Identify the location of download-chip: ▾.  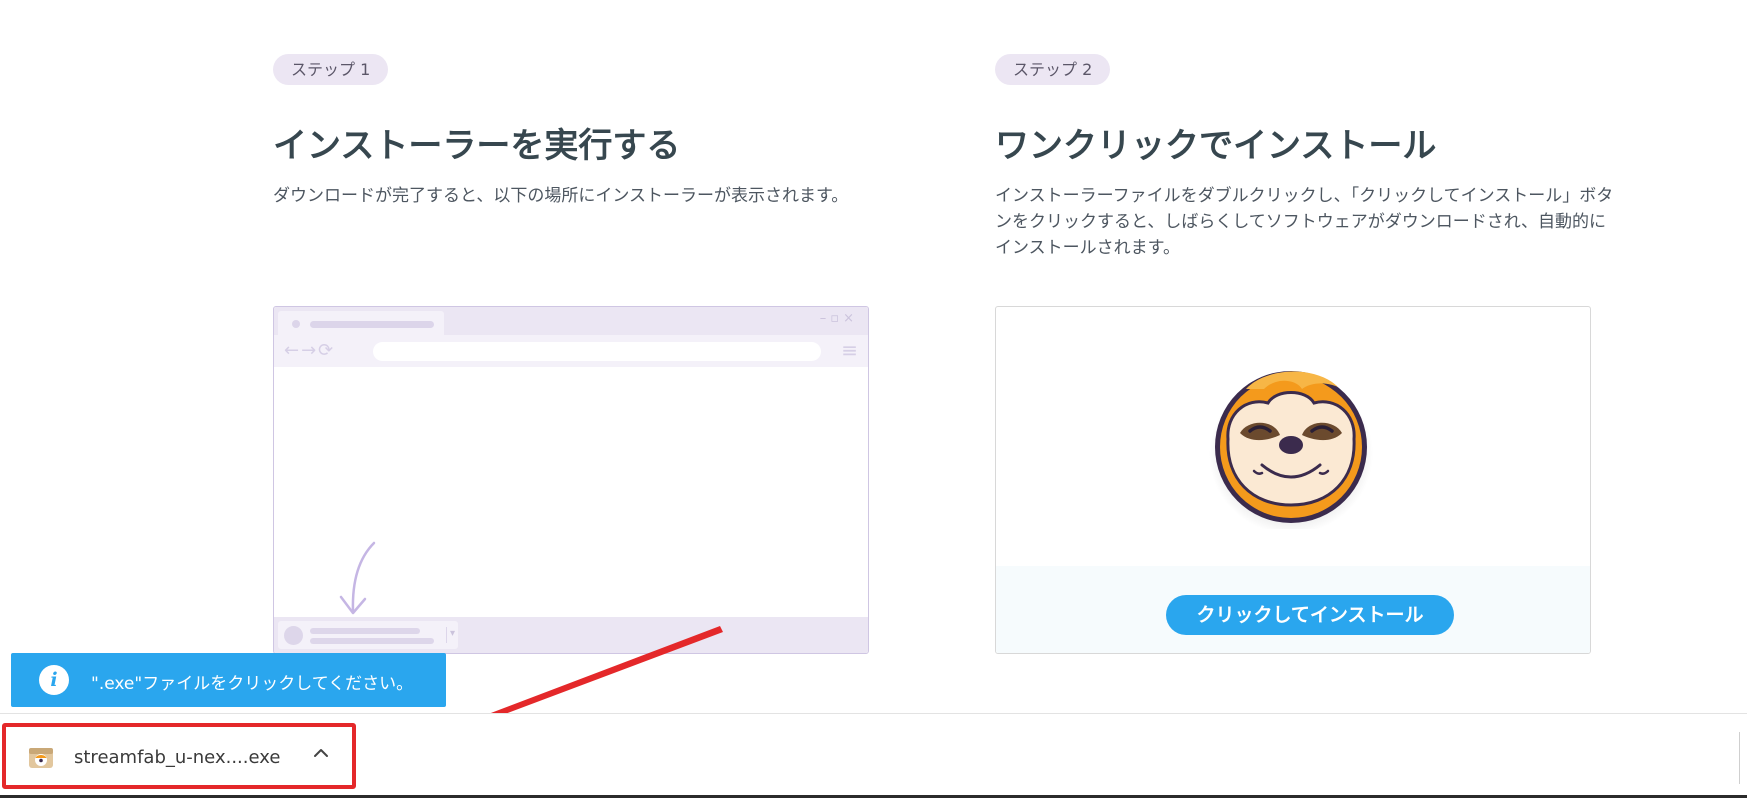
(368, 635).